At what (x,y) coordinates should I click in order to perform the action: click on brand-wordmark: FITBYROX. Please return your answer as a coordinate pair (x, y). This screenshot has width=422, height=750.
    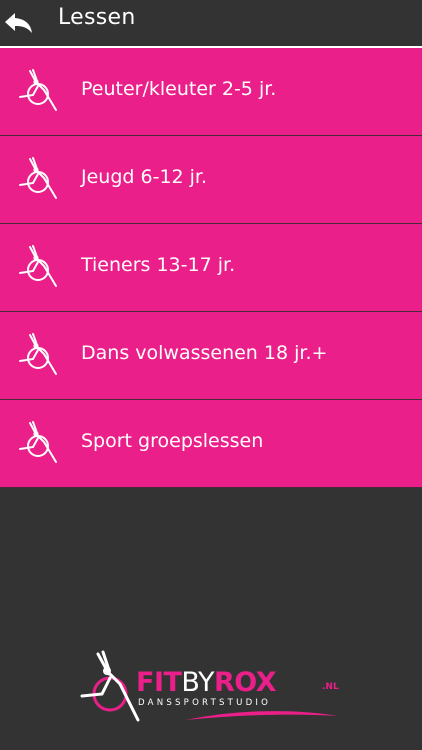
    Looking at the image, I should click on (206, 682).